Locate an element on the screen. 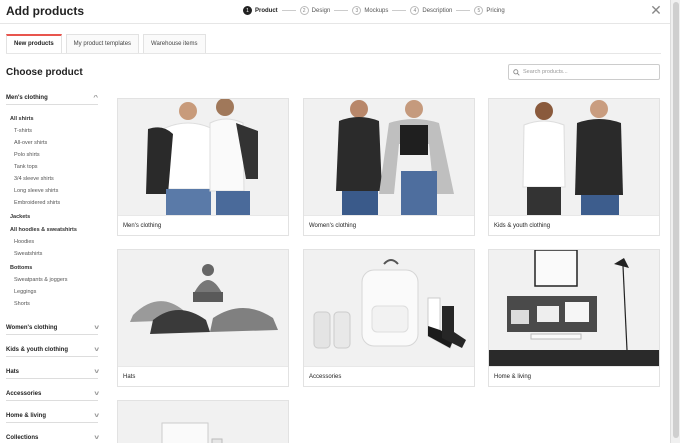 The width and height of the screenshot is (680, 443). page-title: Choose product is located at coordinates (44, 72).